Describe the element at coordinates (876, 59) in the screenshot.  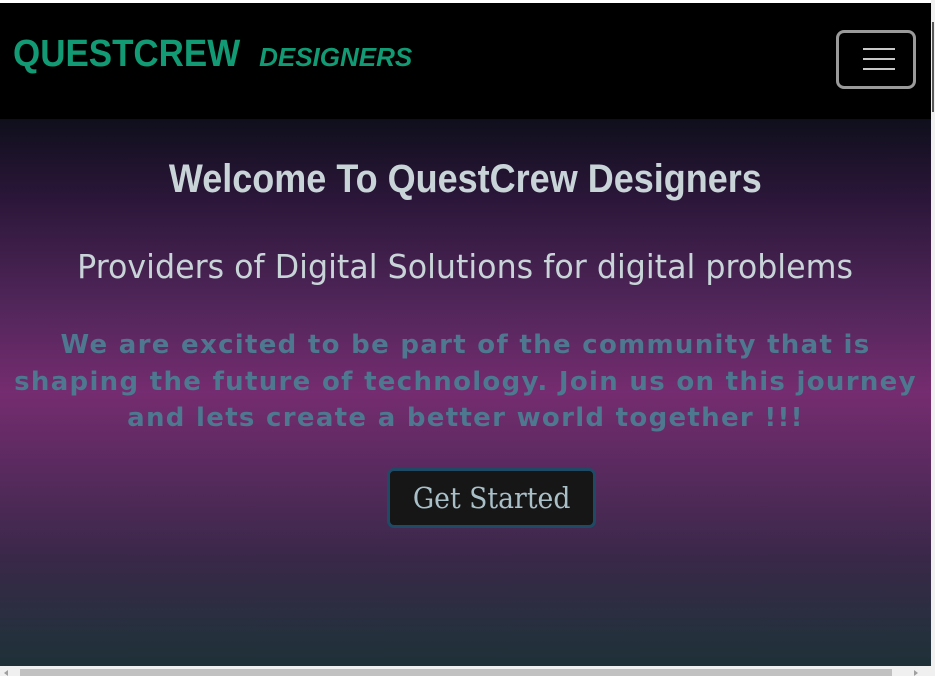
I see `navbar-toggler-button` at that location.